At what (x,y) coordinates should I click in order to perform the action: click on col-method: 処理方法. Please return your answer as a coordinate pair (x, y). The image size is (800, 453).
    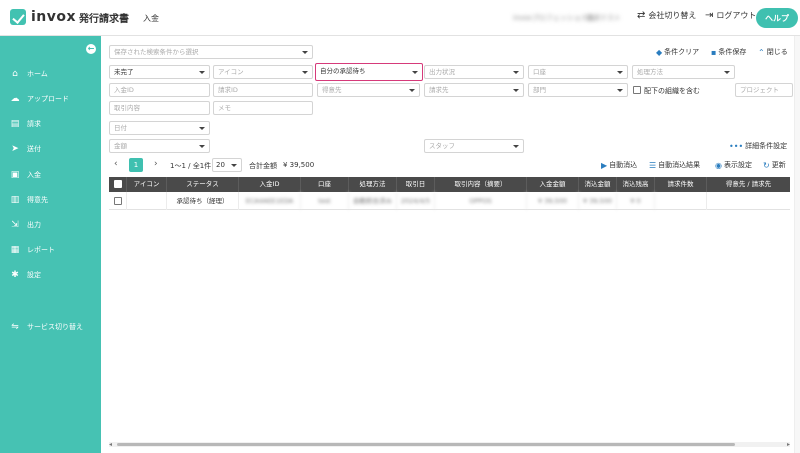
    Looking at the image, I should click on (373, 184).